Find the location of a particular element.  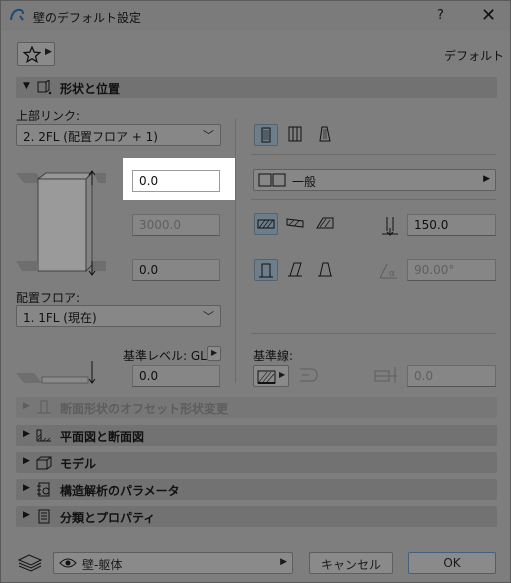

composite-wall-icon is located at coordinates (295, 134).